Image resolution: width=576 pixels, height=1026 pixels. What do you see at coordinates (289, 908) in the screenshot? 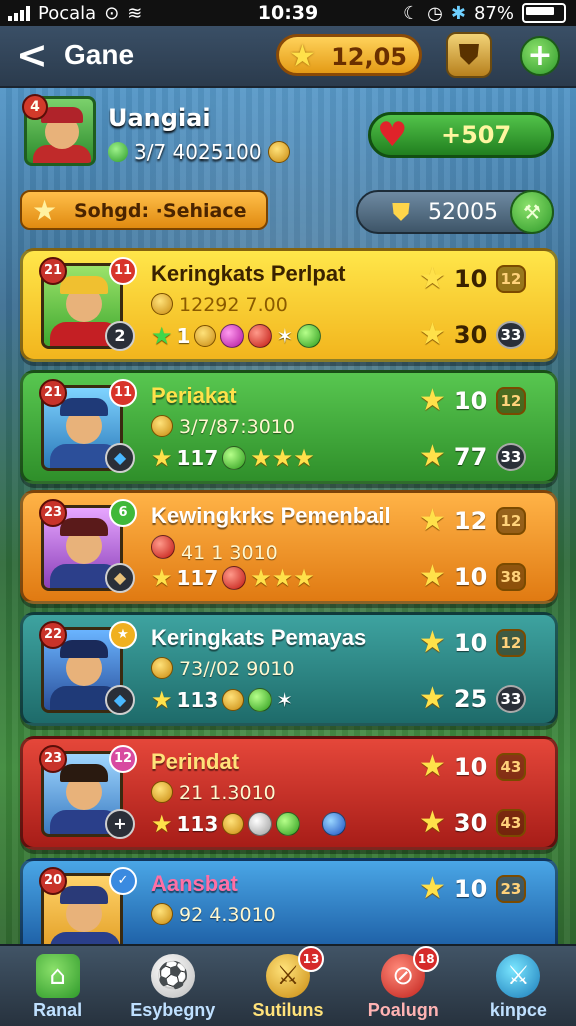
I see `list-item: 20 ✓ Aansbat 92 4.3010 ★ 10 23` at bounding box center [289, 908].